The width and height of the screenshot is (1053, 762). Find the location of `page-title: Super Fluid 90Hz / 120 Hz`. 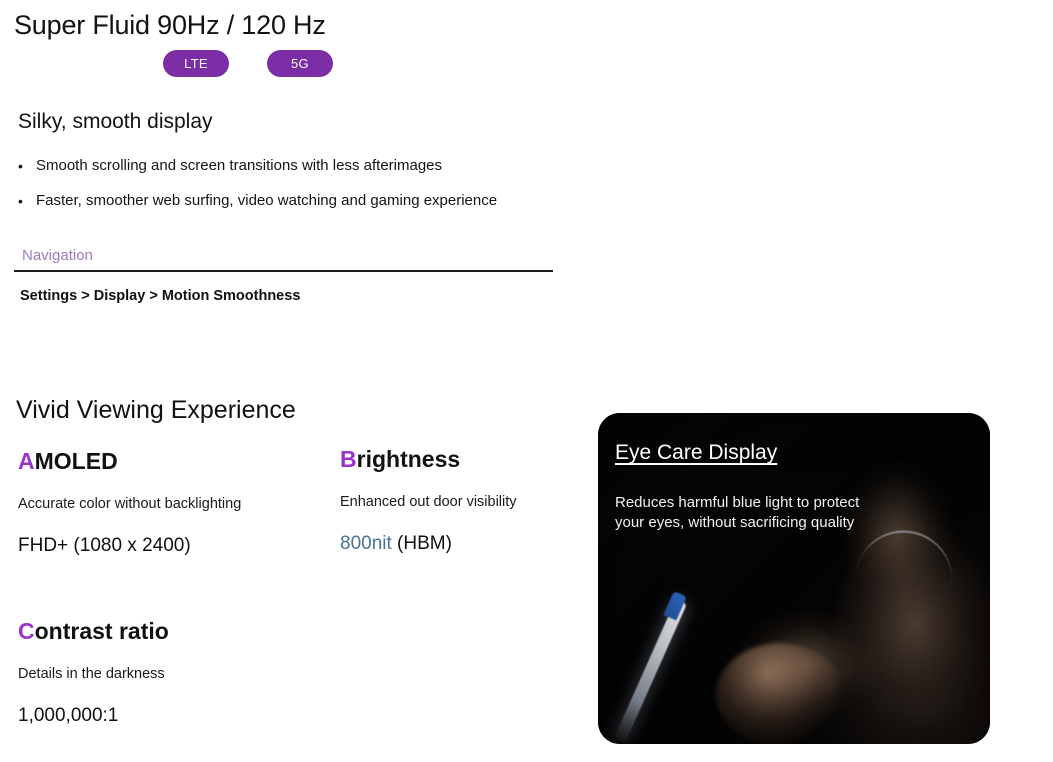

page-title: Super Fluid 90Hz / 120 Hz is located at coordinates (170, 25).